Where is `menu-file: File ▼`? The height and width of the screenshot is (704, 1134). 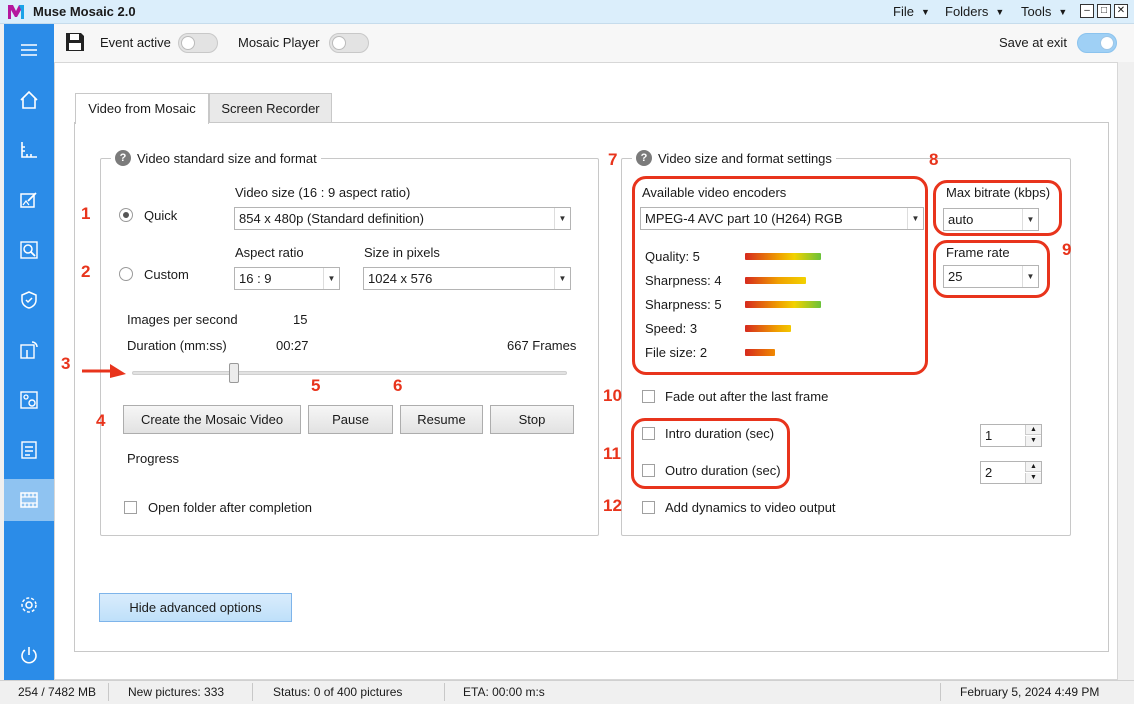 menu-file: File ▼ is located at coordinates (911, 11).